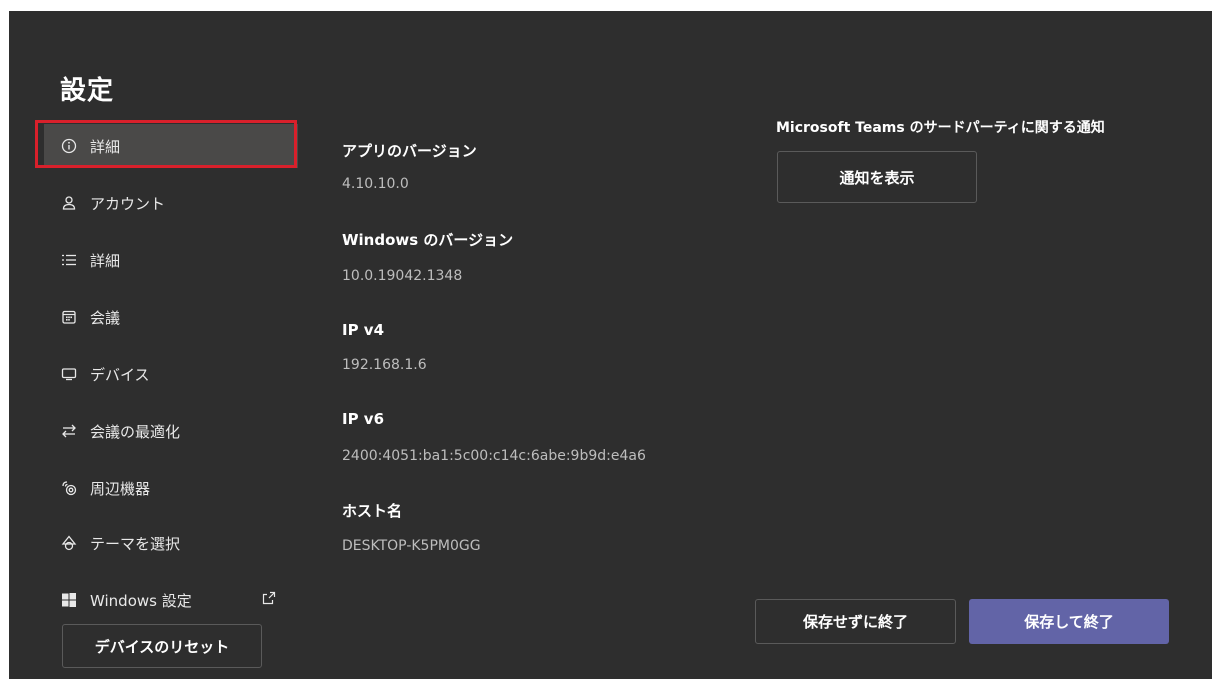 This screenshot has width=1213, height=681. I want to click on sidebar-item-account: アカウント, so click(171, 203).